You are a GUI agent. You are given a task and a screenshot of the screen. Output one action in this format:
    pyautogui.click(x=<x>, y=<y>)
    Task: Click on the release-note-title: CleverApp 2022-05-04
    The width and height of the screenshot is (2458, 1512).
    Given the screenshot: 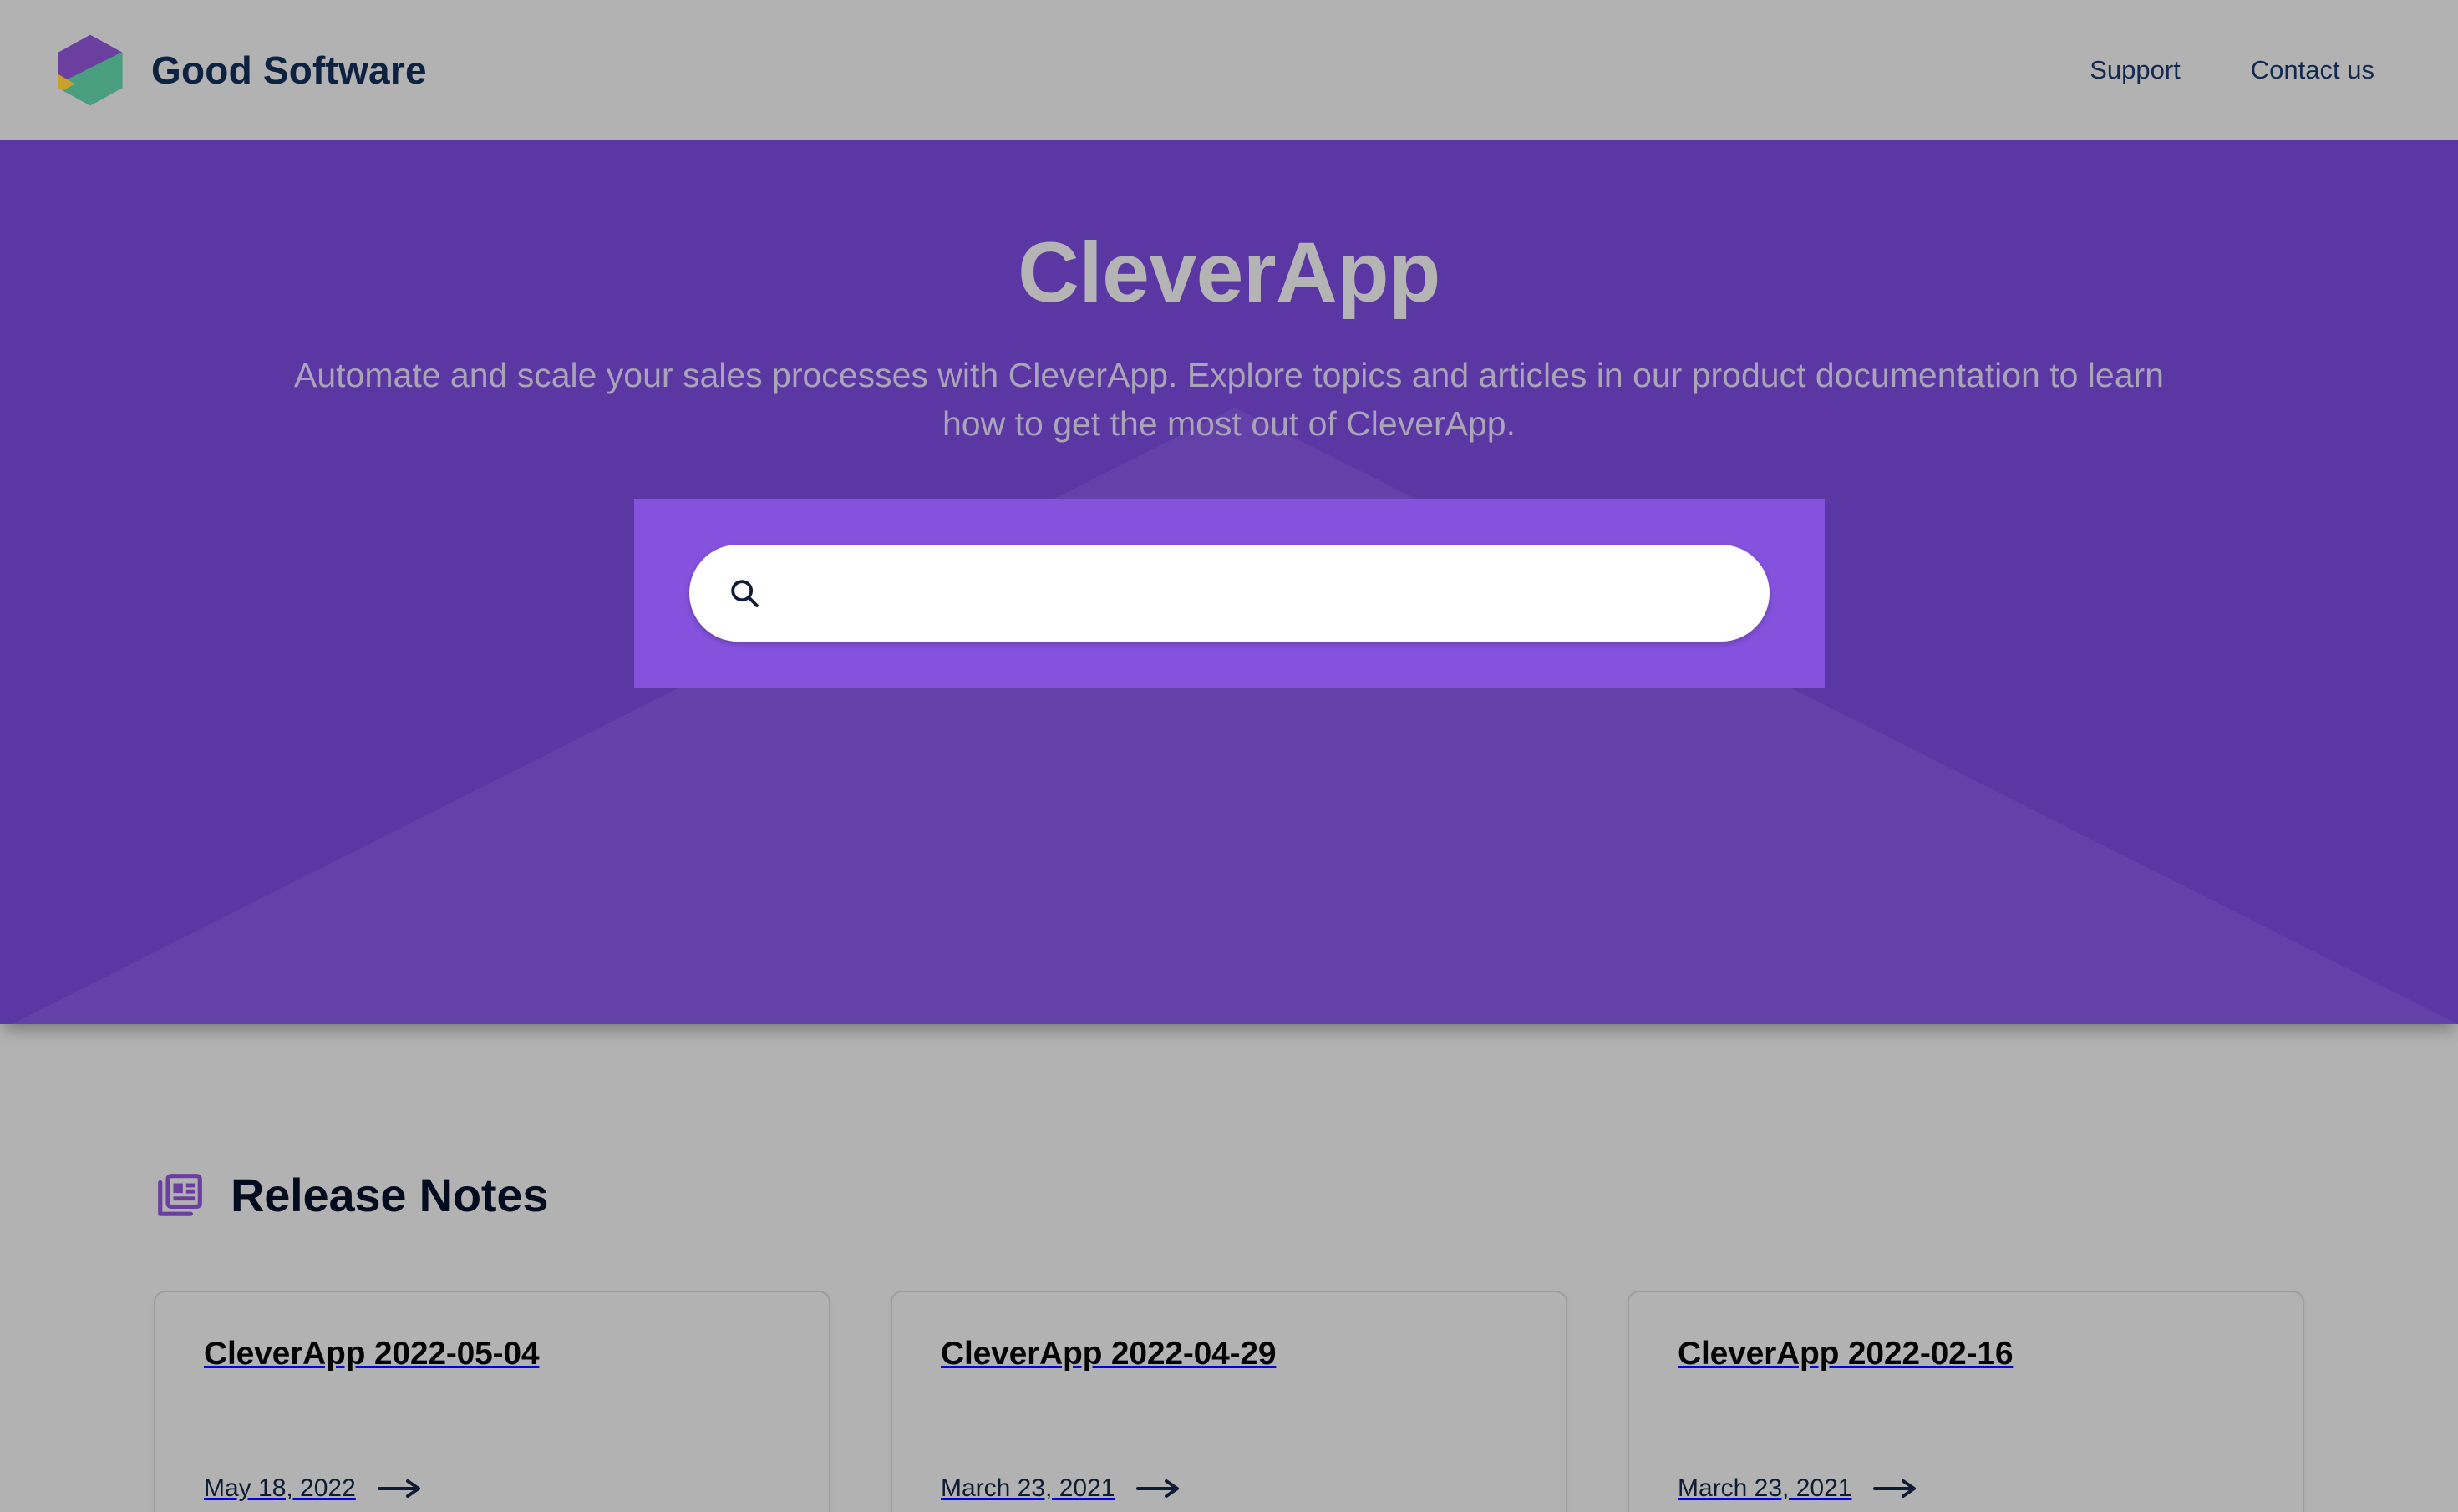 What is the action you would take?
    pyautogui.click(x=372, y=1354)
    